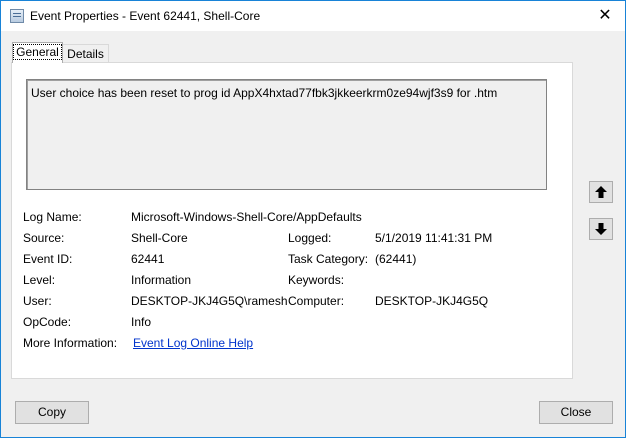 The height and width of the screenshot is (438, 626). What do you see at coordinates (161, 280) in the screenshot?
I see `level-value: Information` at bounding box center [161, 280].